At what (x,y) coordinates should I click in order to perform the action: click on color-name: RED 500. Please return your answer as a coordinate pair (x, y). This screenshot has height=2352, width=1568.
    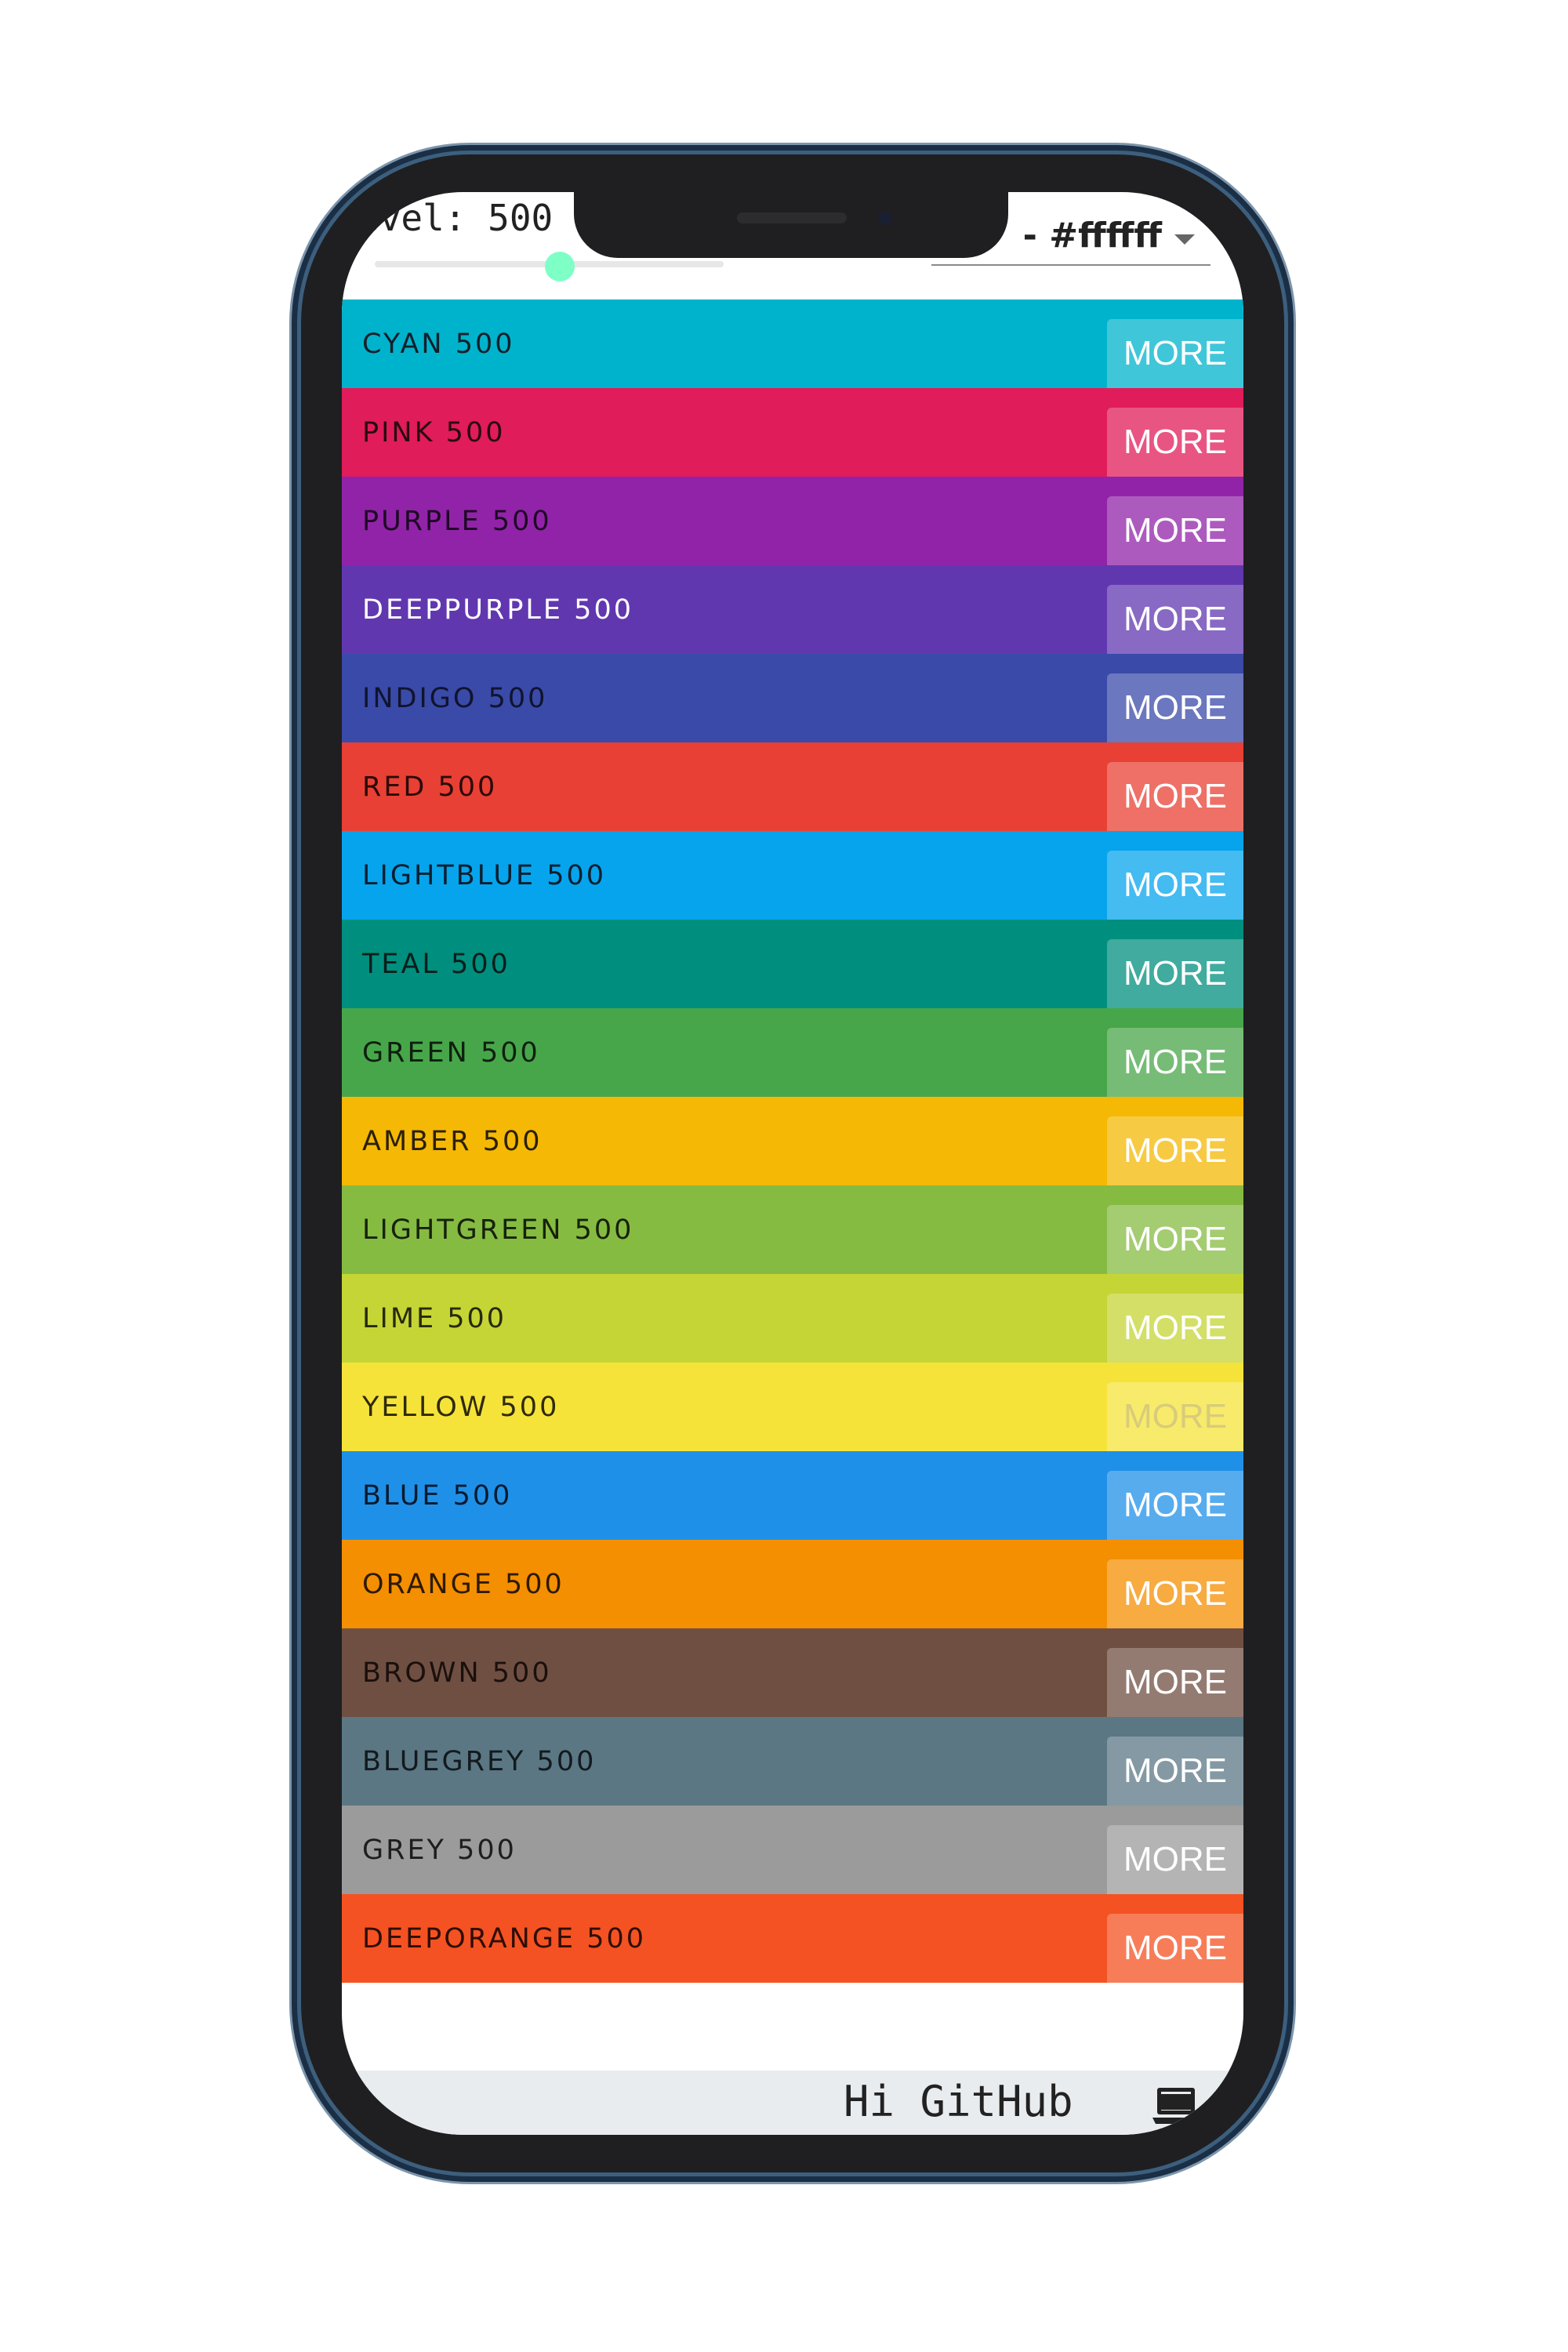
    Looking at the image, I should click on (430, 787).